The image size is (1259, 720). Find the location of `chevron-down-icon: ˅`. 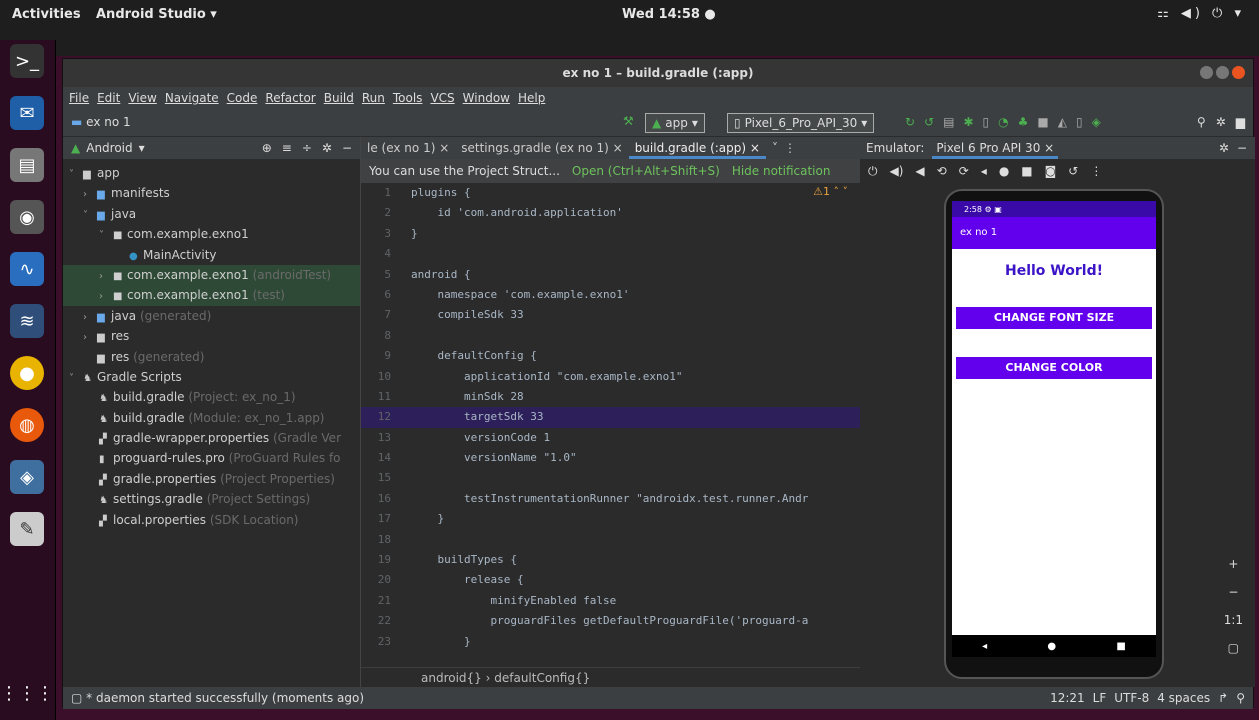

chevron-down-icon: ˅ is located at coordinates (775, 148).